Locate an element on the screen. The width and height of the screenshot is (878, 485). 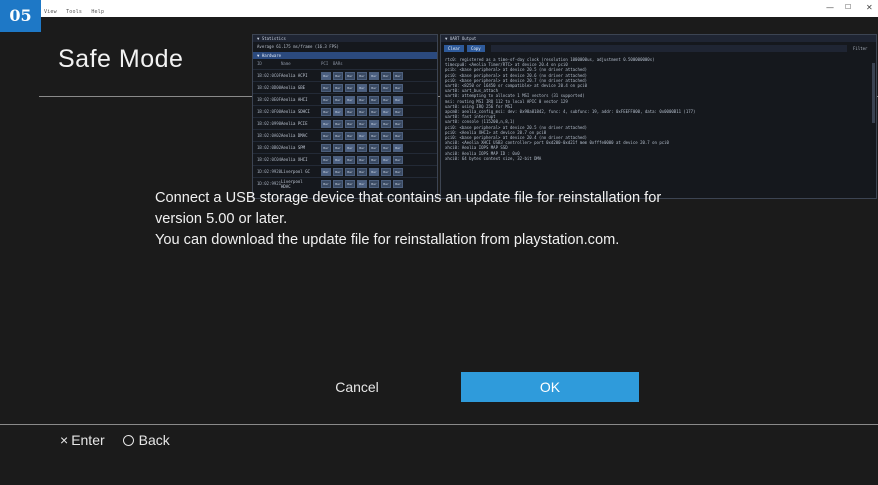
copy-button: Copy is located at coordinates (476, 48).